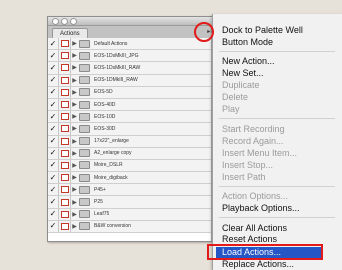  What do you see at coordinates (130, 129) in the screenshot?
I see `list-item: ✓ ▶ EOS-30D` at bounding box center [130, 129].